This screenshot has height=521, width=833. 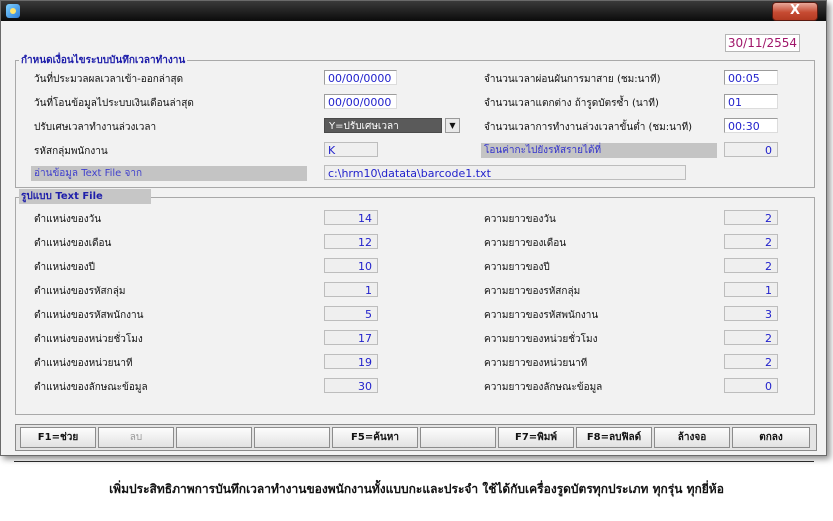 I want to click on delete-field-button: F8=ลบฟิลด์, so click(x=614, y=437).